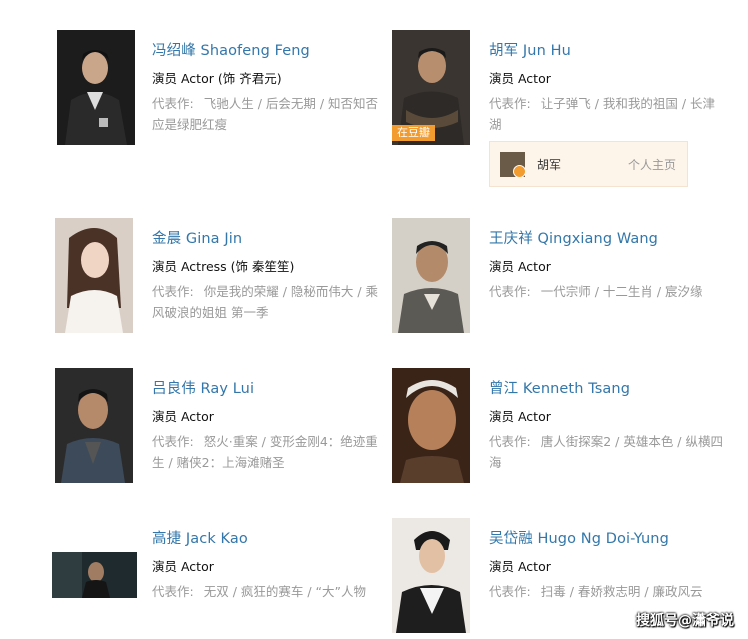 Image resolution: width=748 pixels, height=639 pixels. Describe the element at coordinates (231, 49) in the screenshot. I see `actor-name-link: 冯绍峰 Shaofeng Feng` at that location.